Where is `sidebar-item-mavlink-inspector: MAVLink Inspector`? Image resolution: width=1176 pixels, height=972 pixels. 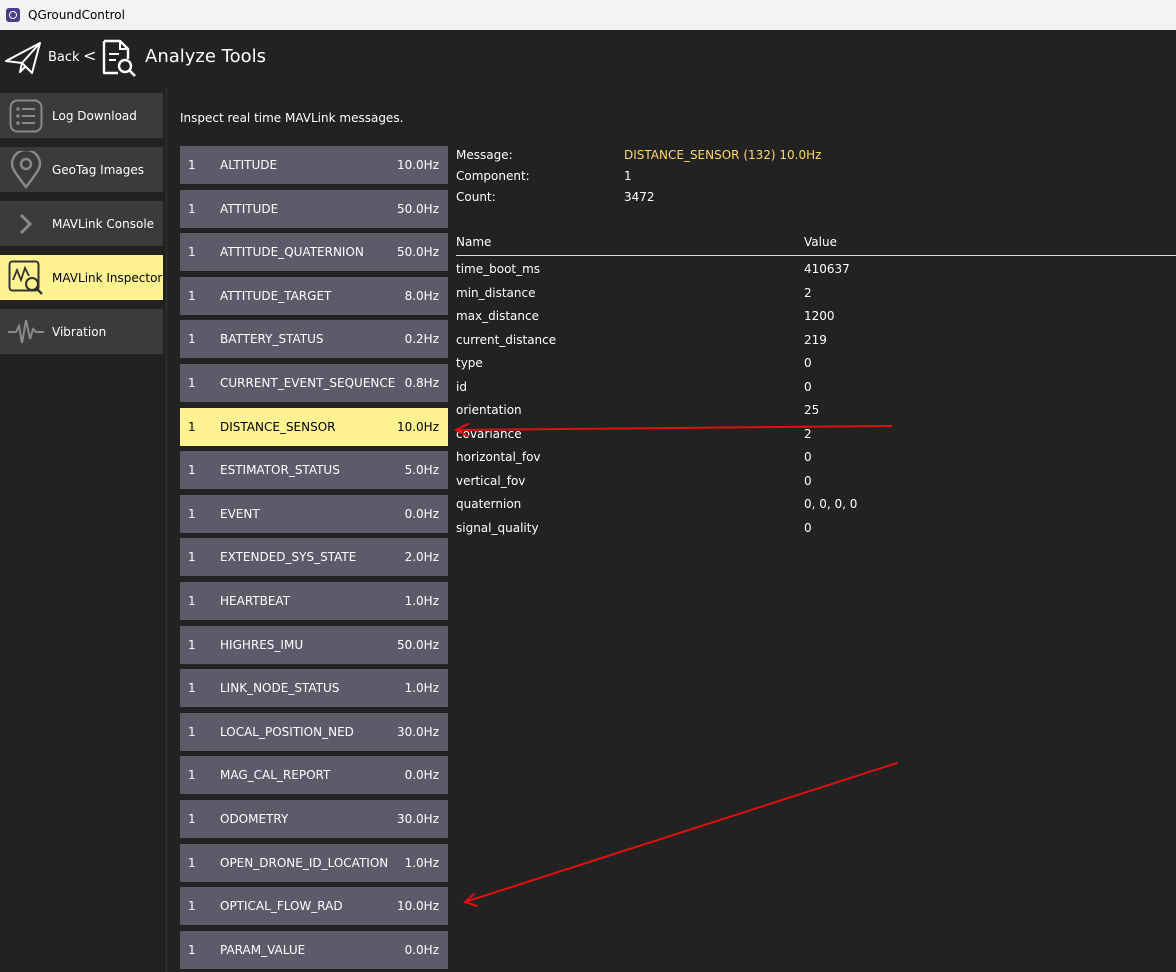
sidebar-item-mavlink-inspector: MAVLink Inspector is located at coordinates (81, 277).